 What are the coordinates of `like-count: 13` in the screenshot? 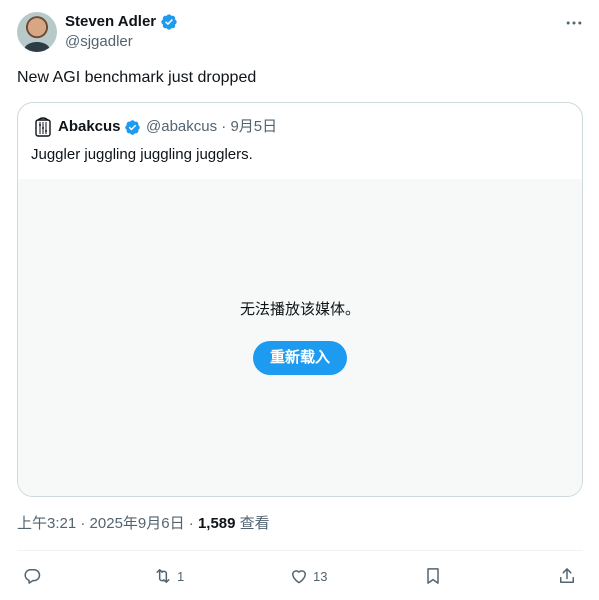 It's located at (320, 576).